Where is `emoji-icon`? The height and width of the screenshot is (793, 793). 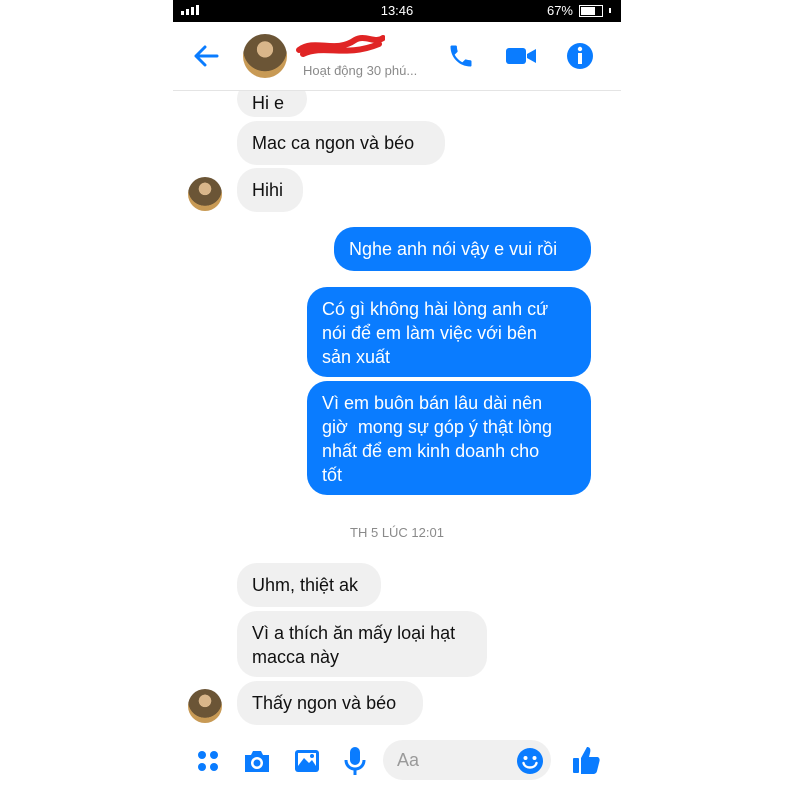
emoji-icon is located at coordinates (530, 761).